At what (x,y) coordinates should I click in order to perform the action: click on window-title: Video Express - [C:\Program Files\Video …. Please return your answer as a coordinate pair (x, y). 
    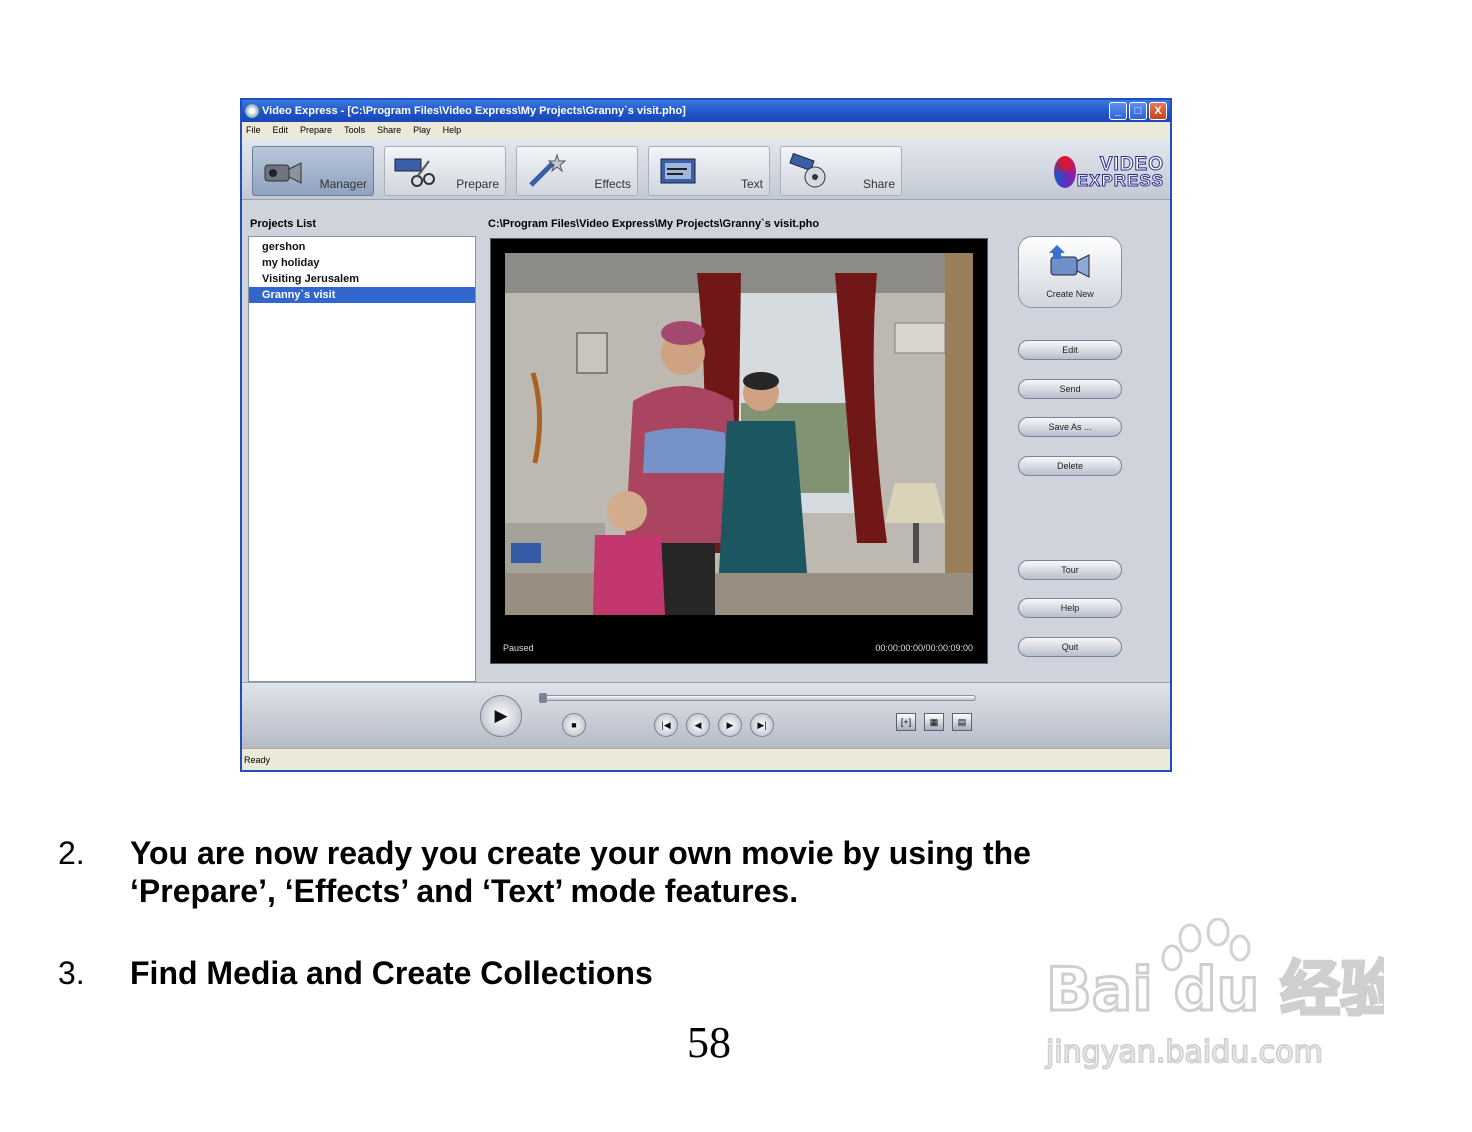
    Looking at the image, I should click on (474, 111).